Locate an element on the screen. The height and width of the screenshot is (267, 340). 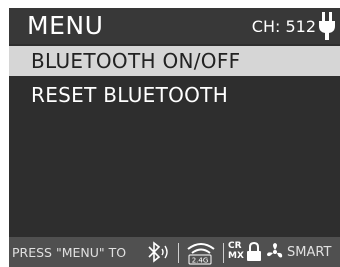
crmx-icon: CR MX is located at coordinates (236, 251).